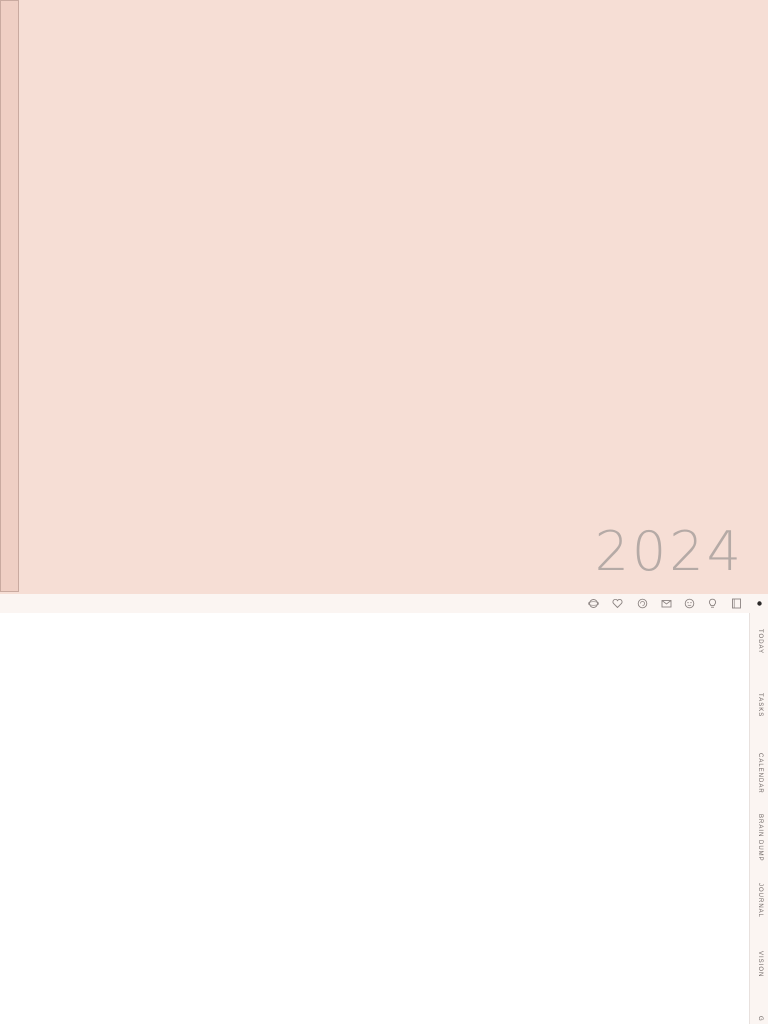  What do you see at coordinates (617, 603) in the screenshot?
I see `heart-icon` at bounding box center [617, 603].